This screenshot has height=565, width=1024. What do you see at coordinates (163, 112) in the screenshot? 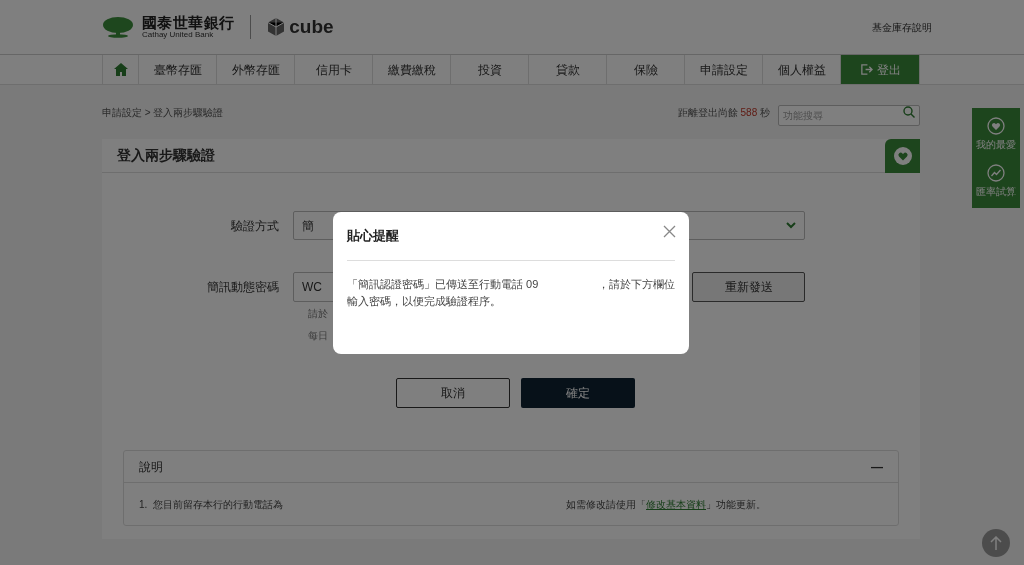
I see `breadcrumb: 申請設定 > 登入兩步驟驗證` at bounding box center [163, 112].